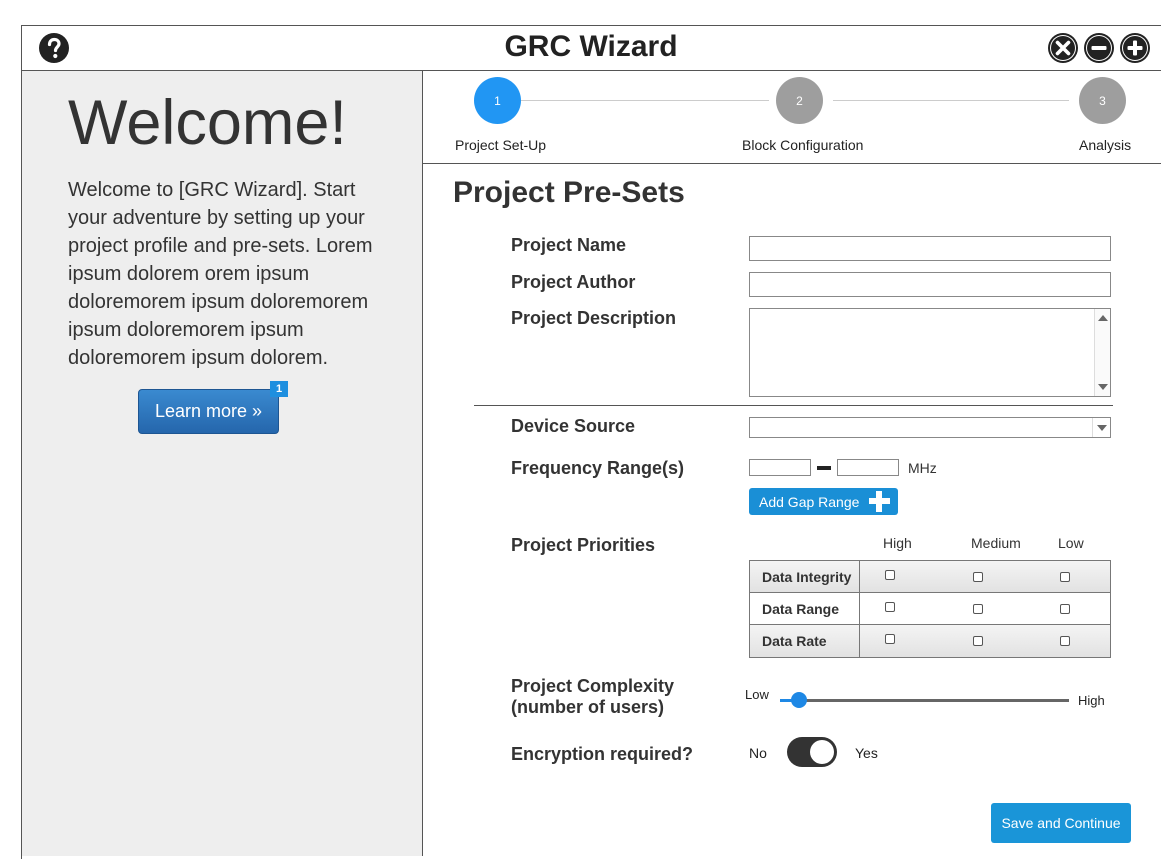 This screenshot has height=859, width=1161. Describe the element at coordinates (1065, 577) in the screenshot. I see `data-integrity-low-checkbox` at that location.